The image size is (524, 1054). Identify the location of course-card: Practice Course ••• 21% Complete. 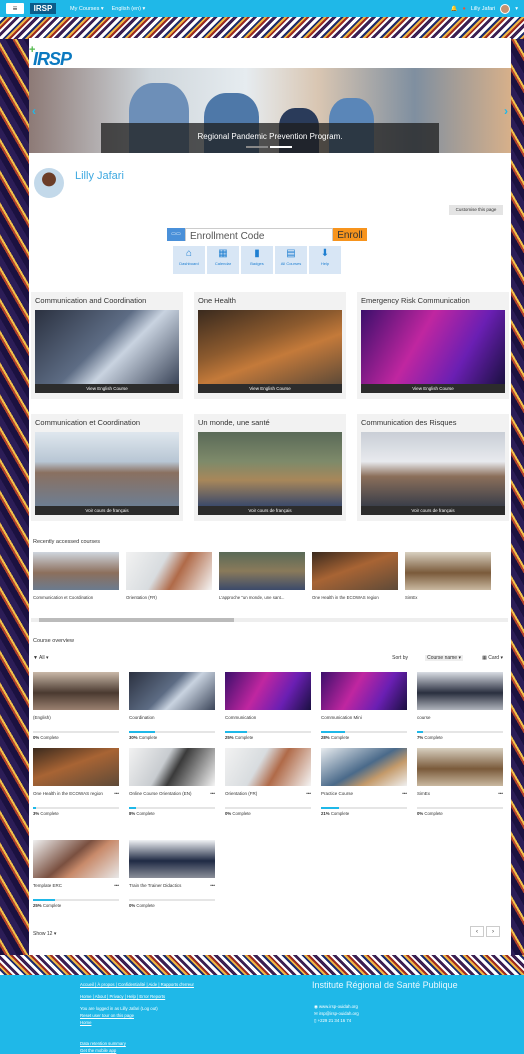
(364, 783).